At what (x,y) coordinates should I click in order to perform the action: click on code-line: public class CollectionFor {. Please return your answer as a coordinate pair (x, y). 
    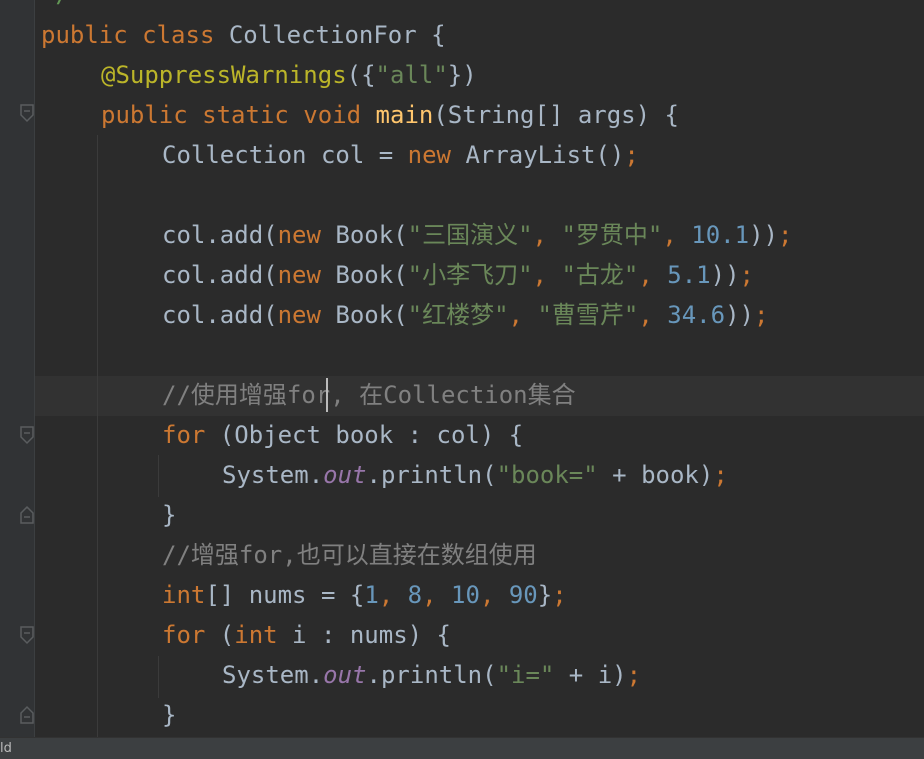
    Looking at the image, I should click on (243, 35).